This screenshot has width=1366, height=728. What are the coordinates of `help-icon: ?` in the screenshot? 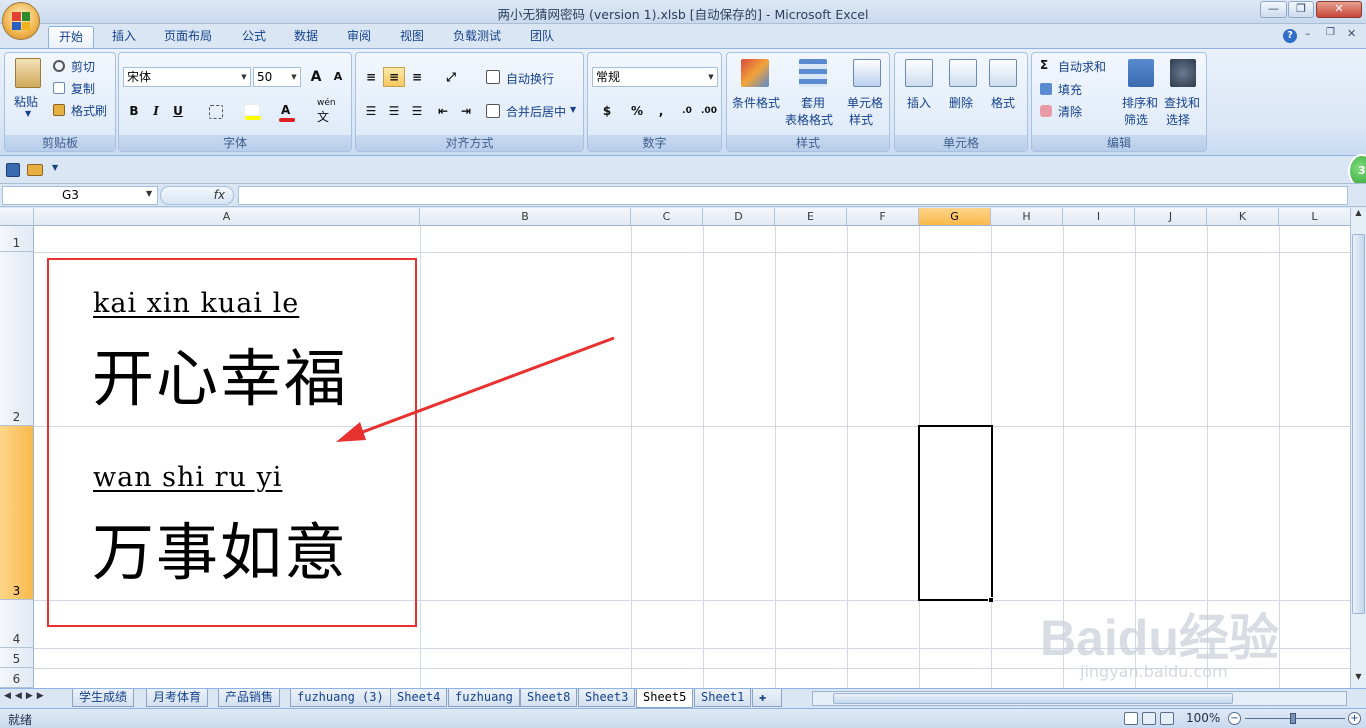 It's located at (1290, 36).